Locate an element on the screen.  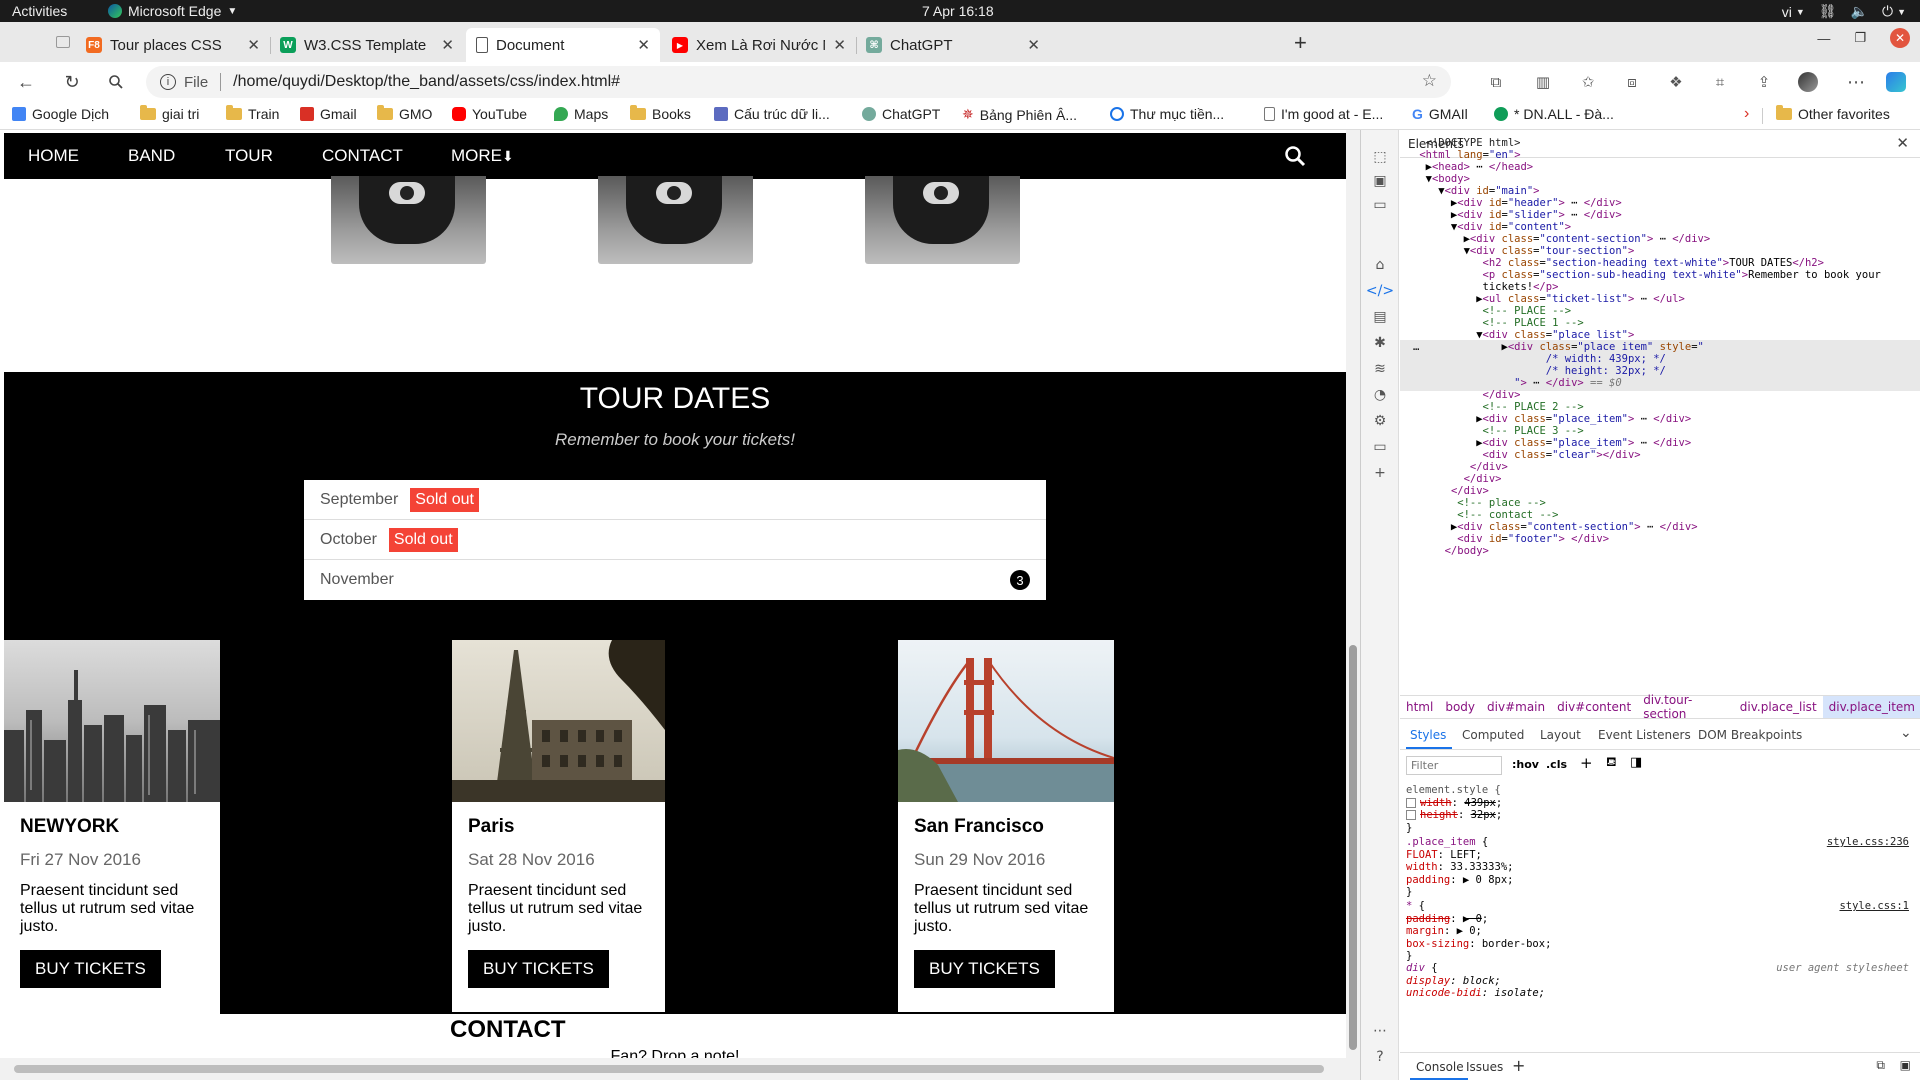
favorite-gmail: Gmail is located at coordinates (328, 114).